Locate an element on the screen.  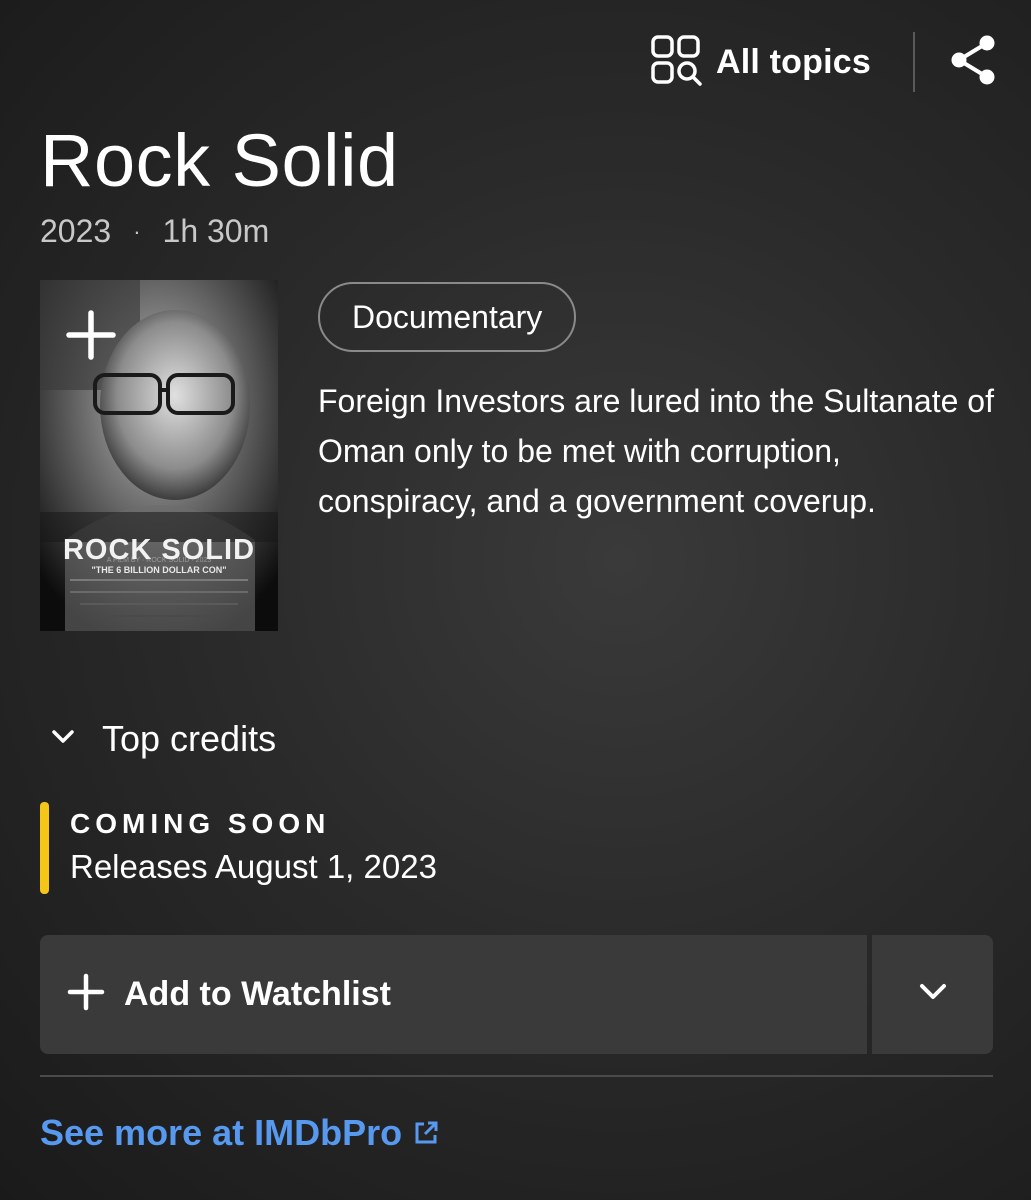
imdbpro-link: See more at IMDbPro is located at coordinates (240, 1133).